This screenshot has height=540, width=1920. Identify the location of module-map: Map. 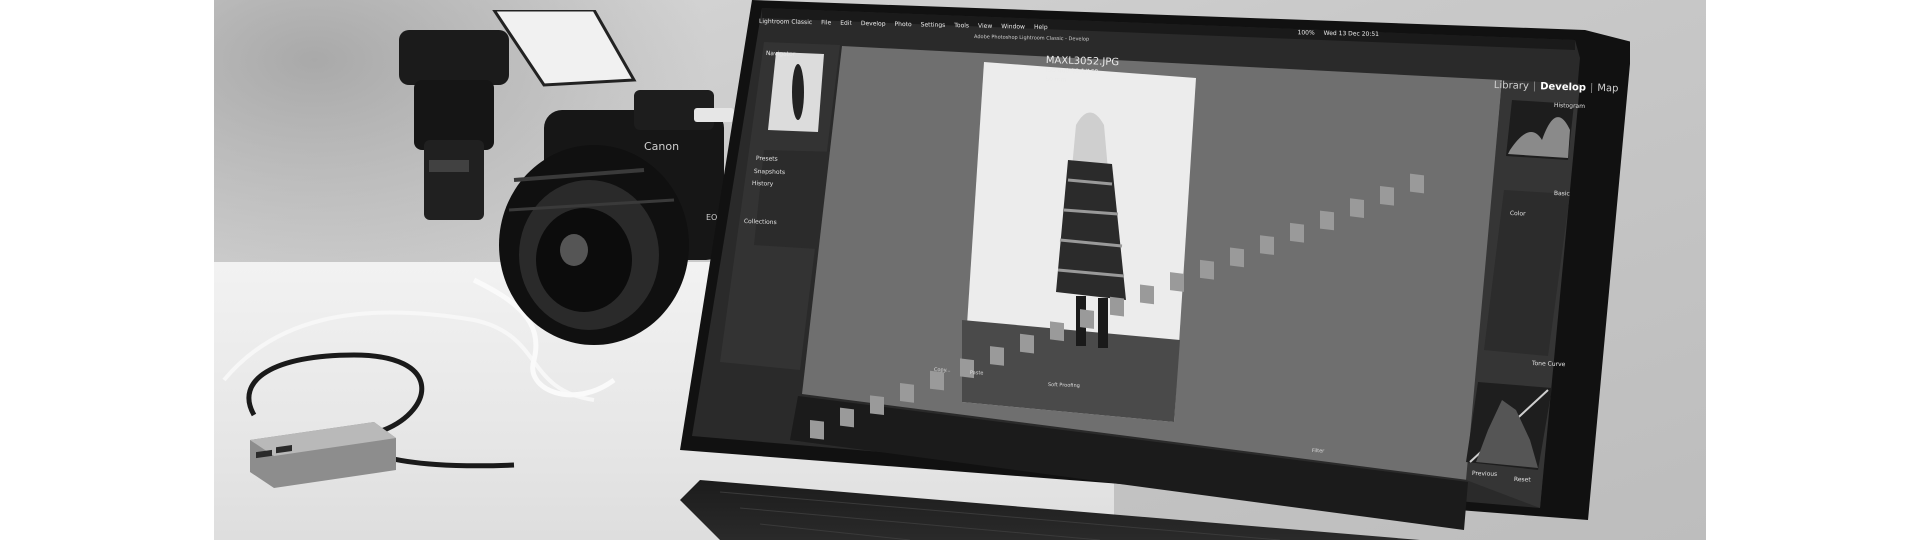
(1607, 89).